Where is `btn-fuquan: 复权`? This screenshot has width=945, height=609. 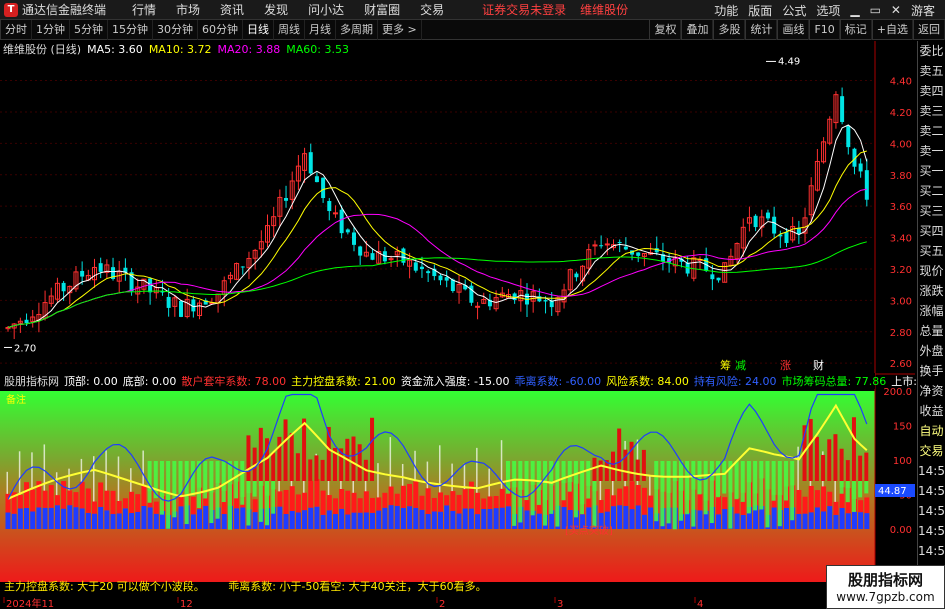 btn-fuquan: 复权 is located at coordinates (665, 30).